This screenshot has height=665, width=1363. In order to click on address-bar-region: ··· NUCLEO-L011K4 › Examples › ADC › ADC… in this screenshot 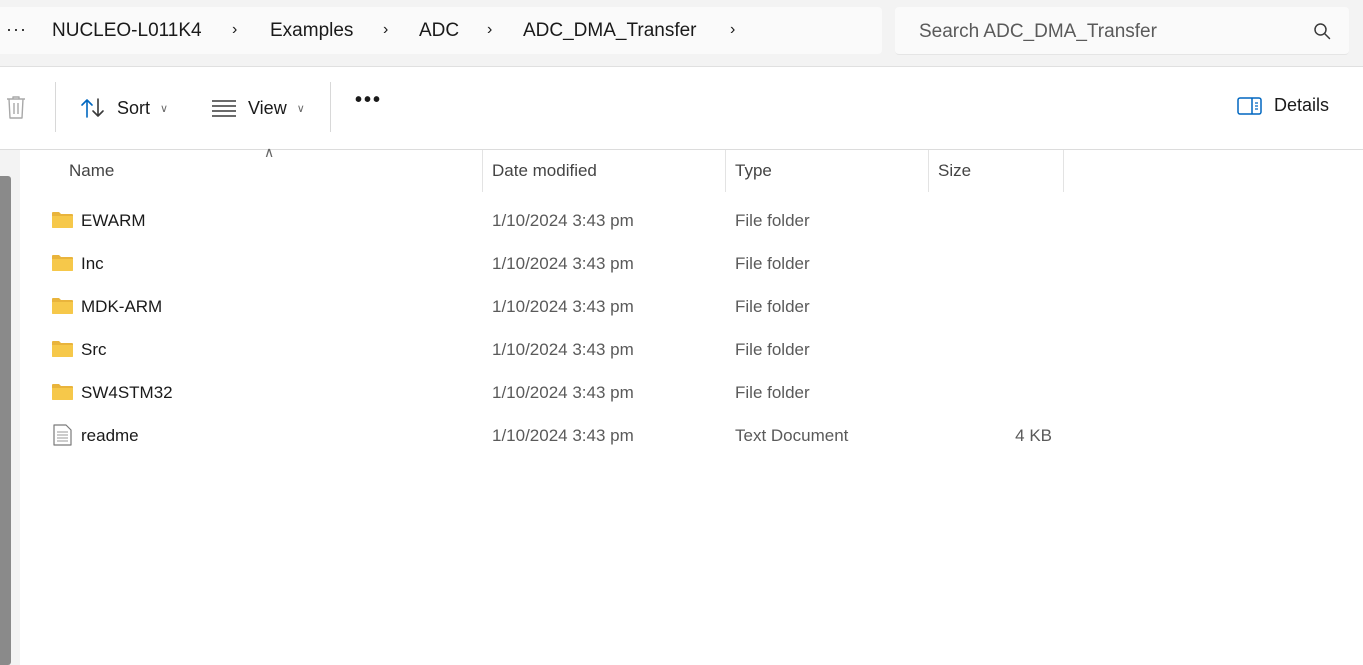, I will do `click(681, 33)`.